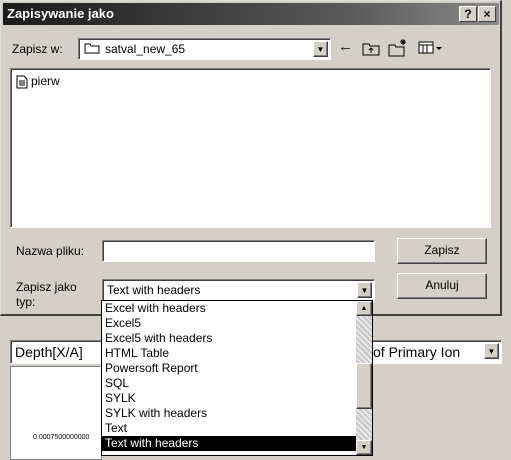 This screenshot has height=460, width=511. I want to click on file-type-label: Zapisz jako, so click(46, 287).